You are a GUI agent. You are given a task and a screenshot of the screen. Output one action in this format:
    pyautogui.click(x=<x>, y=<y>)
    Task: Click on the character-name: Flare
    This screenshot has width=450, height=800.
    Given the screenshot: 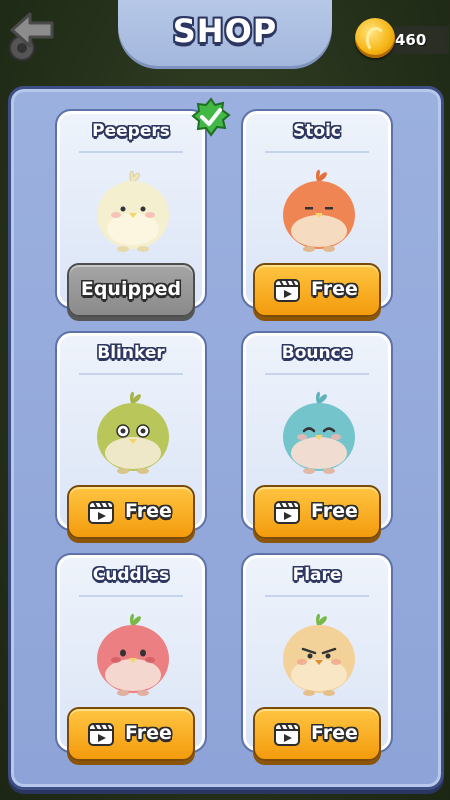 What is the action you would take?
    pyautogui.click(x=317, y=575)
    